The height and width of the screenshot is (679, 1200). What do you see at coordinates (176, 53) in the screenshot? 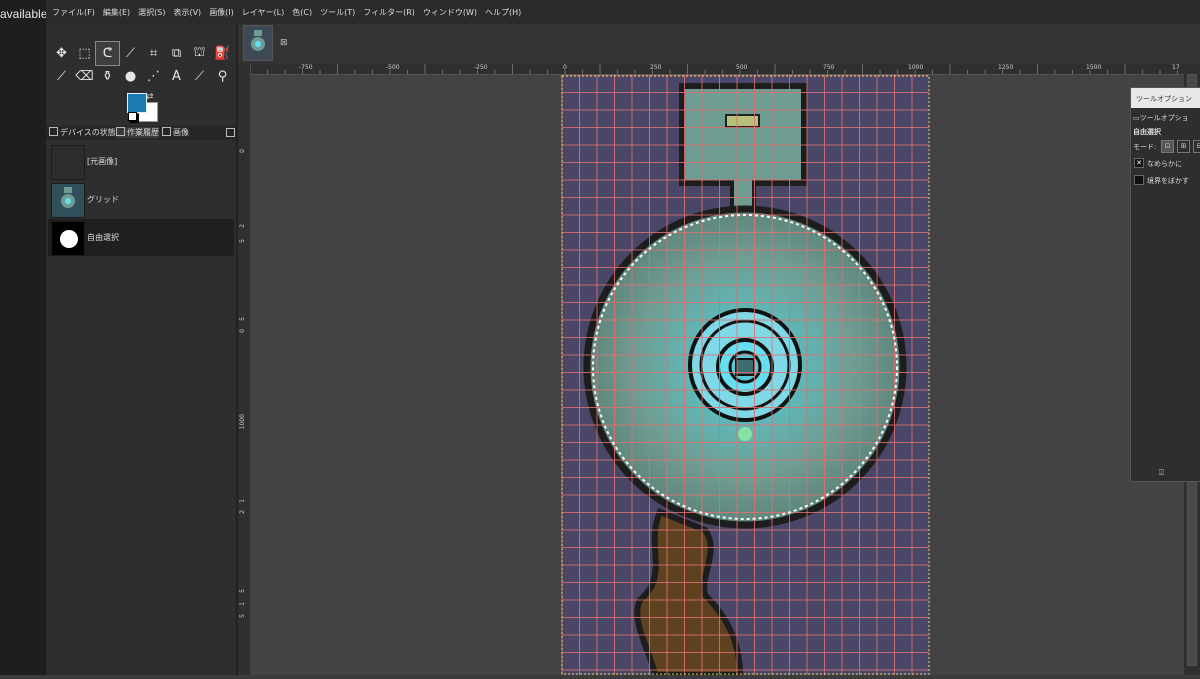
I see `transform-icon: ⧉` at bounding box center [176, 53].